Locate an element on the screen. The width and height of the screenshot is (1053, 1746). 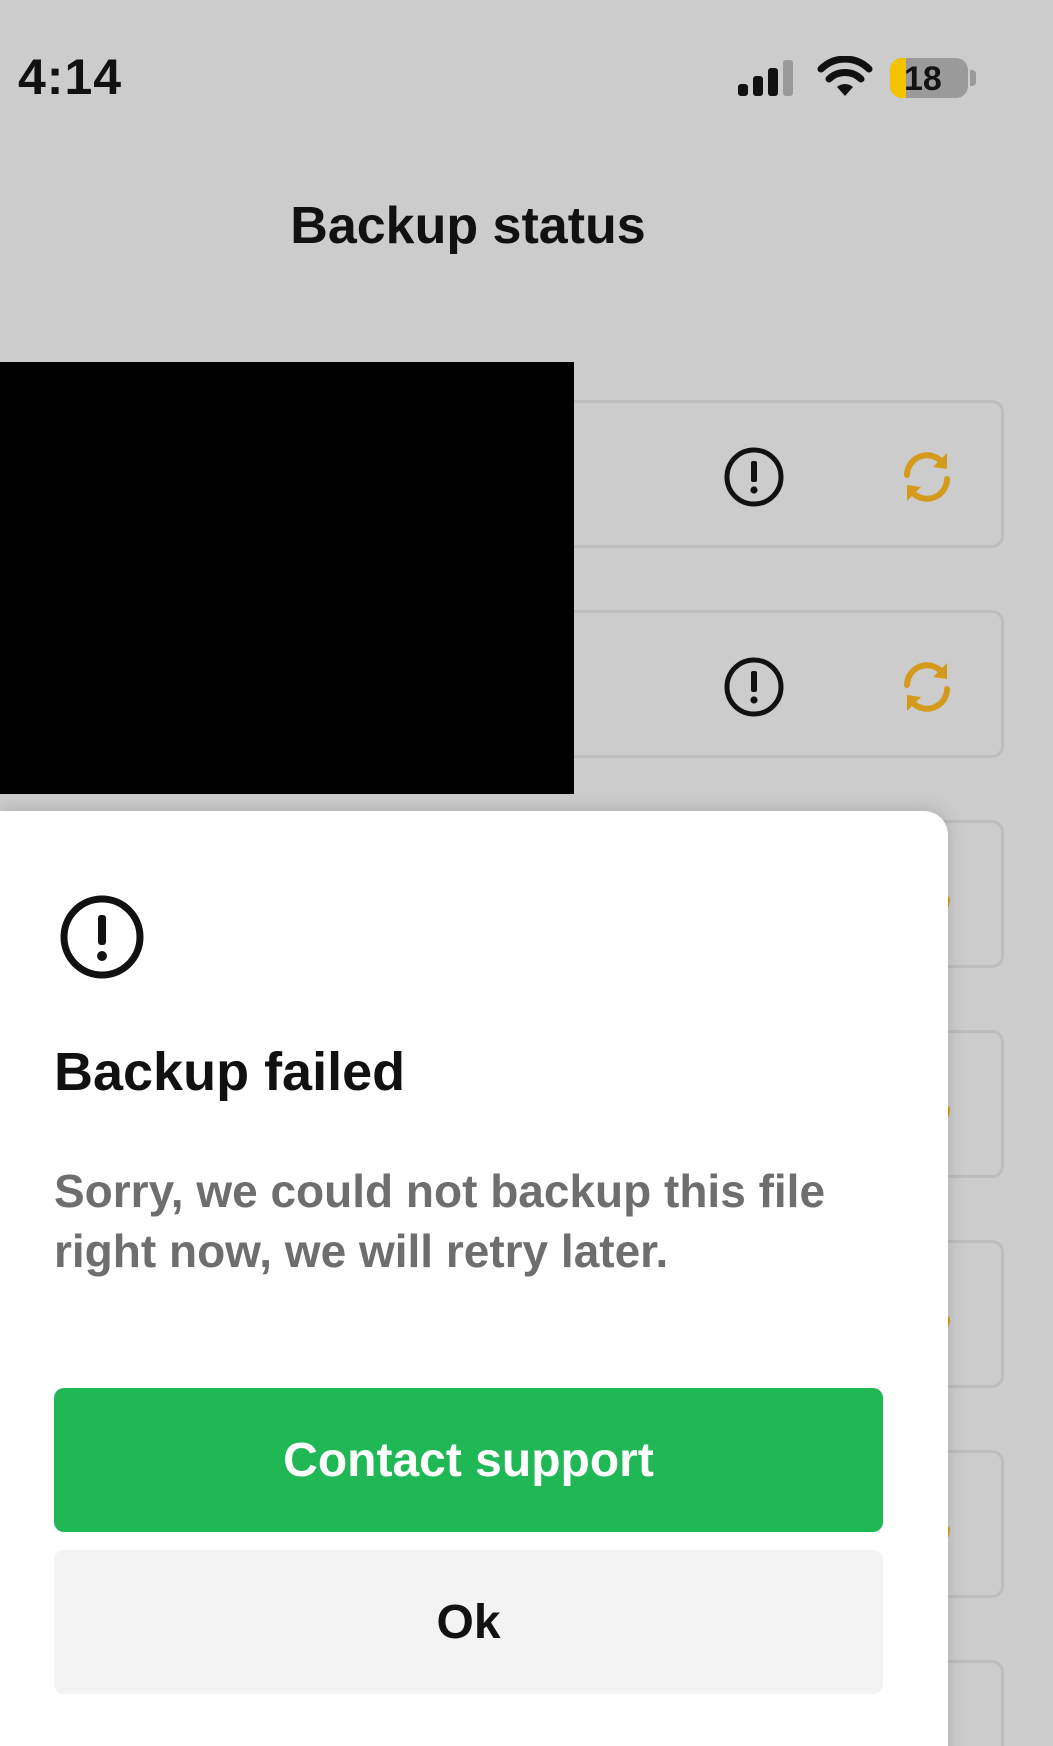
redacted-region is located at coordinates (287, 578).